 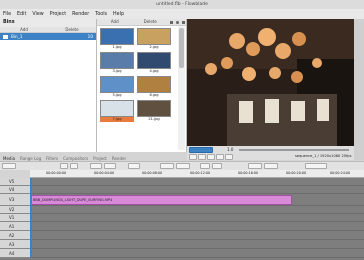 I want to click on media-thumbnail: 6.jpg, so click(x=154, y=87).